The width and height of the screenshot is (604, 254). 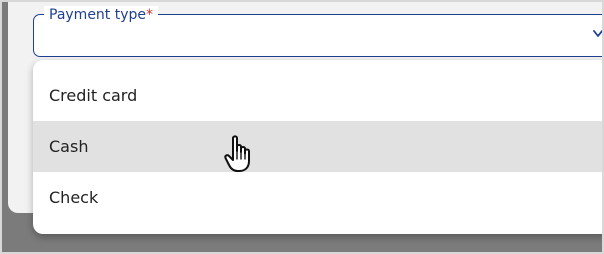 What do you see at coordinates (69, 146) in the screenshot?
I see `option-label: Cash` at bounding box center [69, 146].